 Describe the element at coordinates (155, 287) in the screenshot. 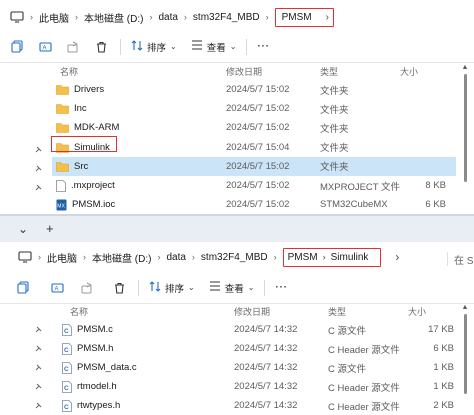

I see `sort-icon` at that location.